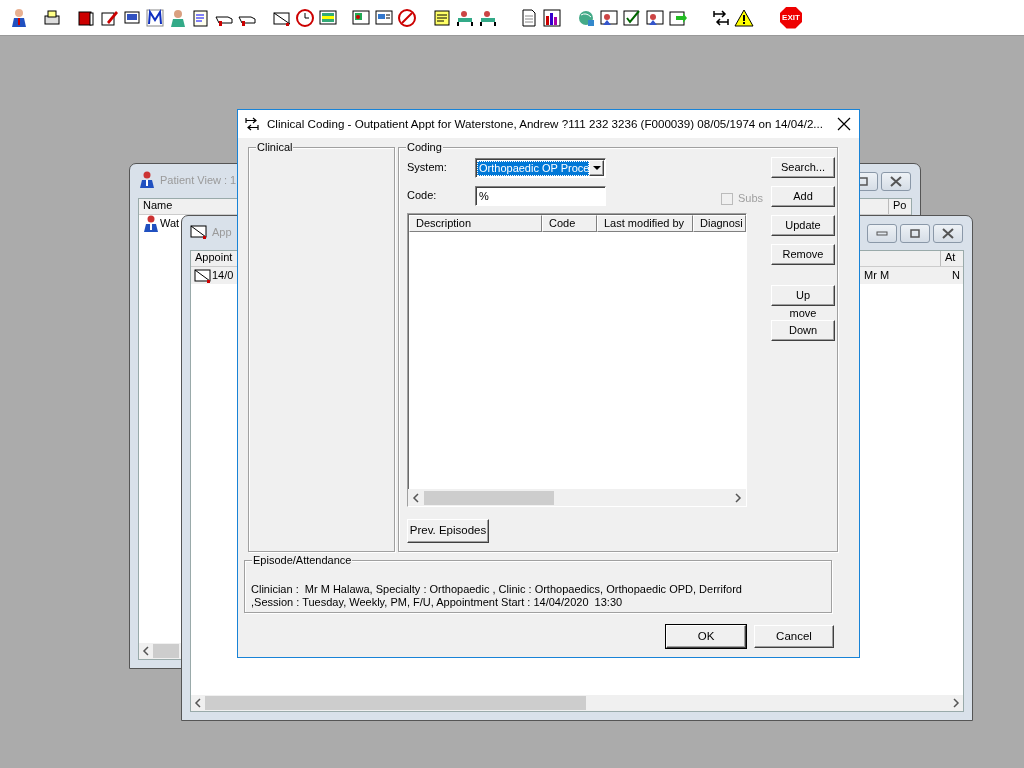 This screenshot has height=768, width=1024. I want to click on dropdown: Orthopaedic OP Proce, so click(540, 168).